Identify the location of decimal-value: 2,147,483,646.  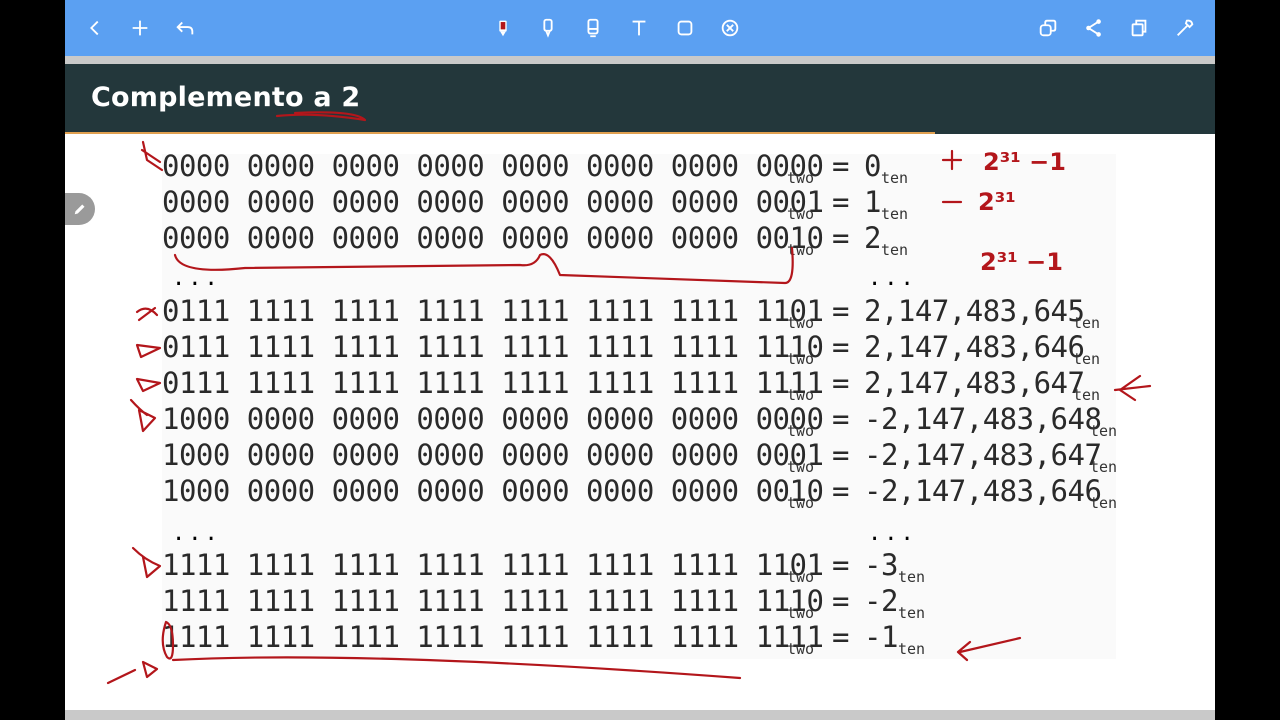
(974, 347).